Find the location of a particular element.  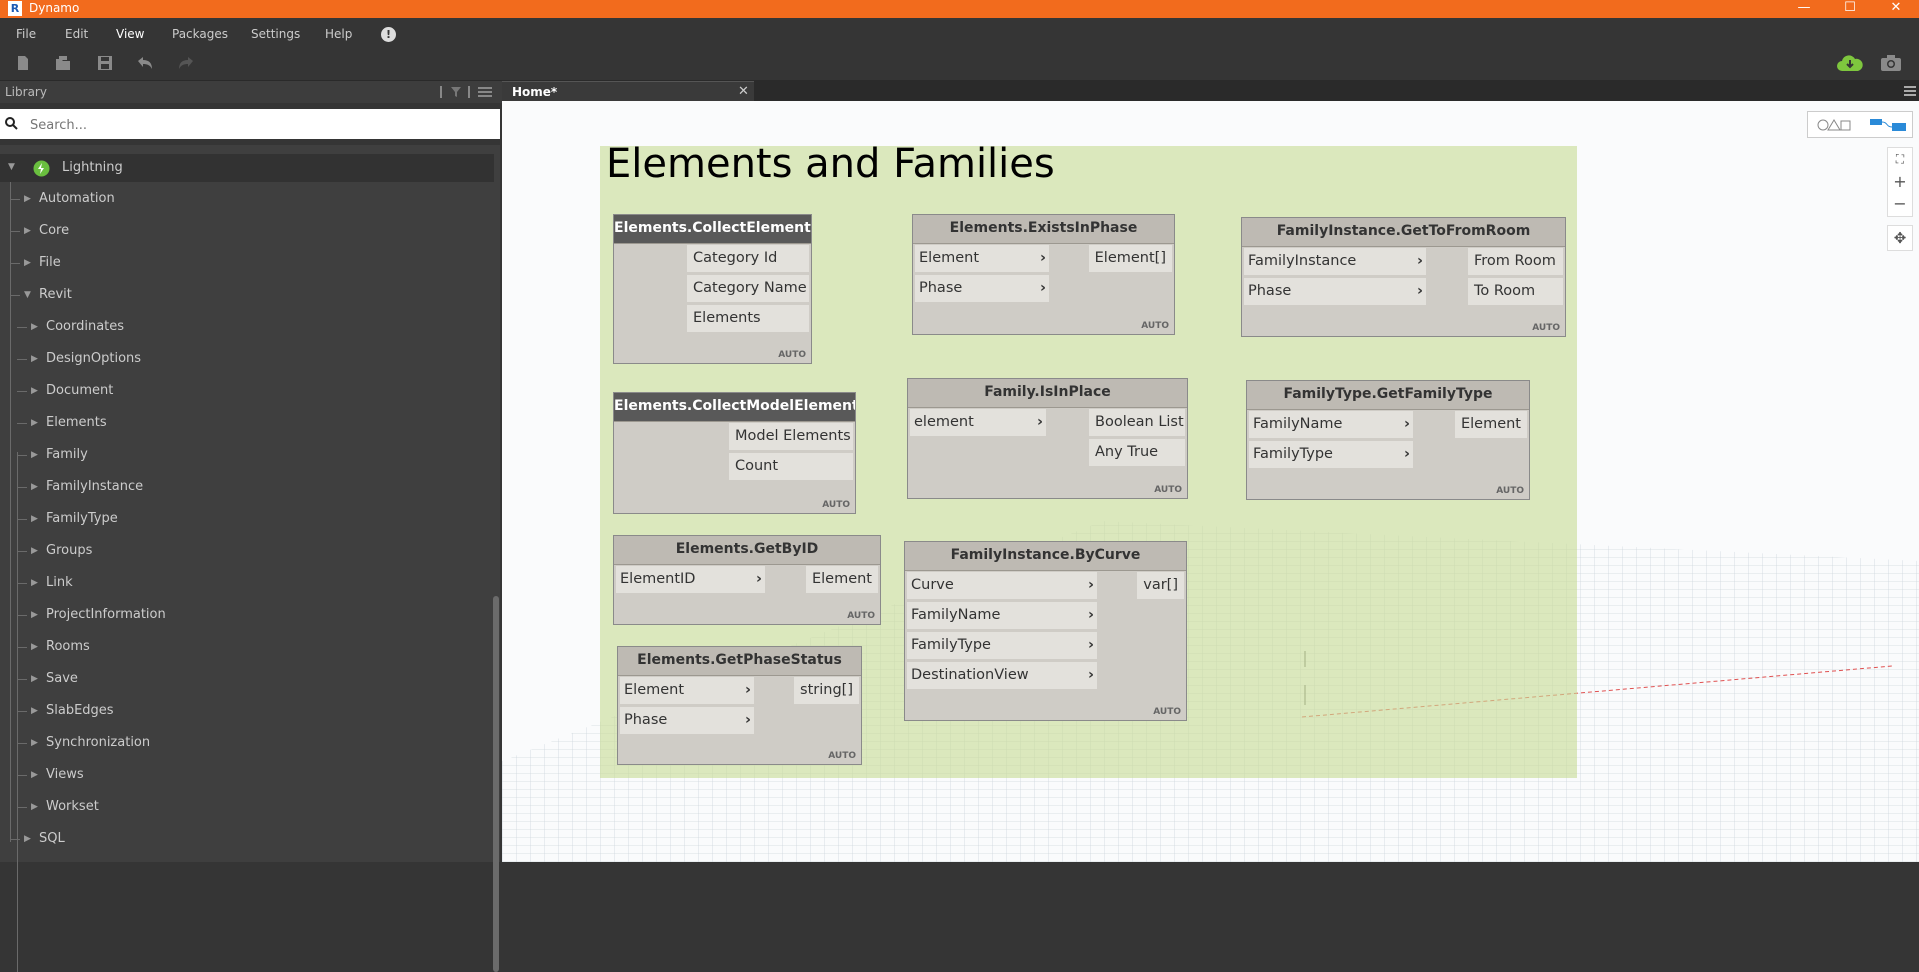

library-item-save: Save is located at coordinates (62, 678).